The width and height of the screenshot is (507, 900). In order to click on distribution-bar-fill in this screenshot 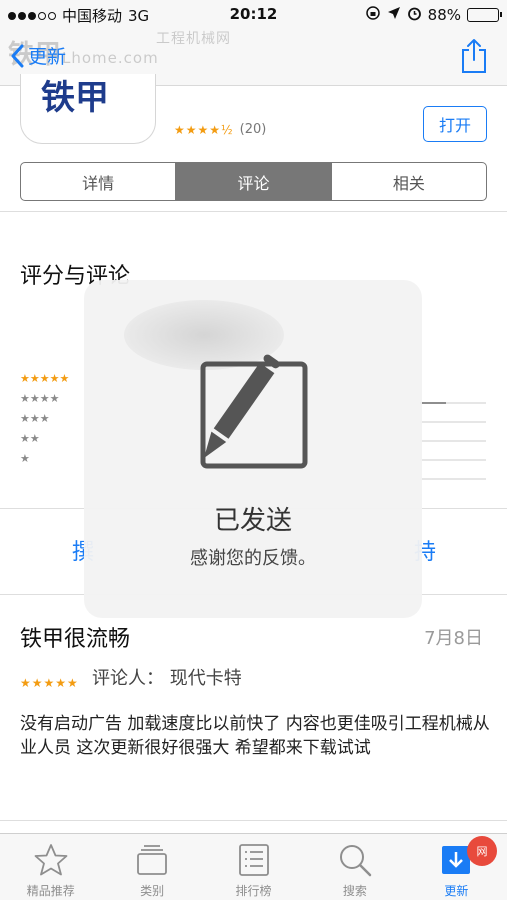, I will do `click(433, 403)`.